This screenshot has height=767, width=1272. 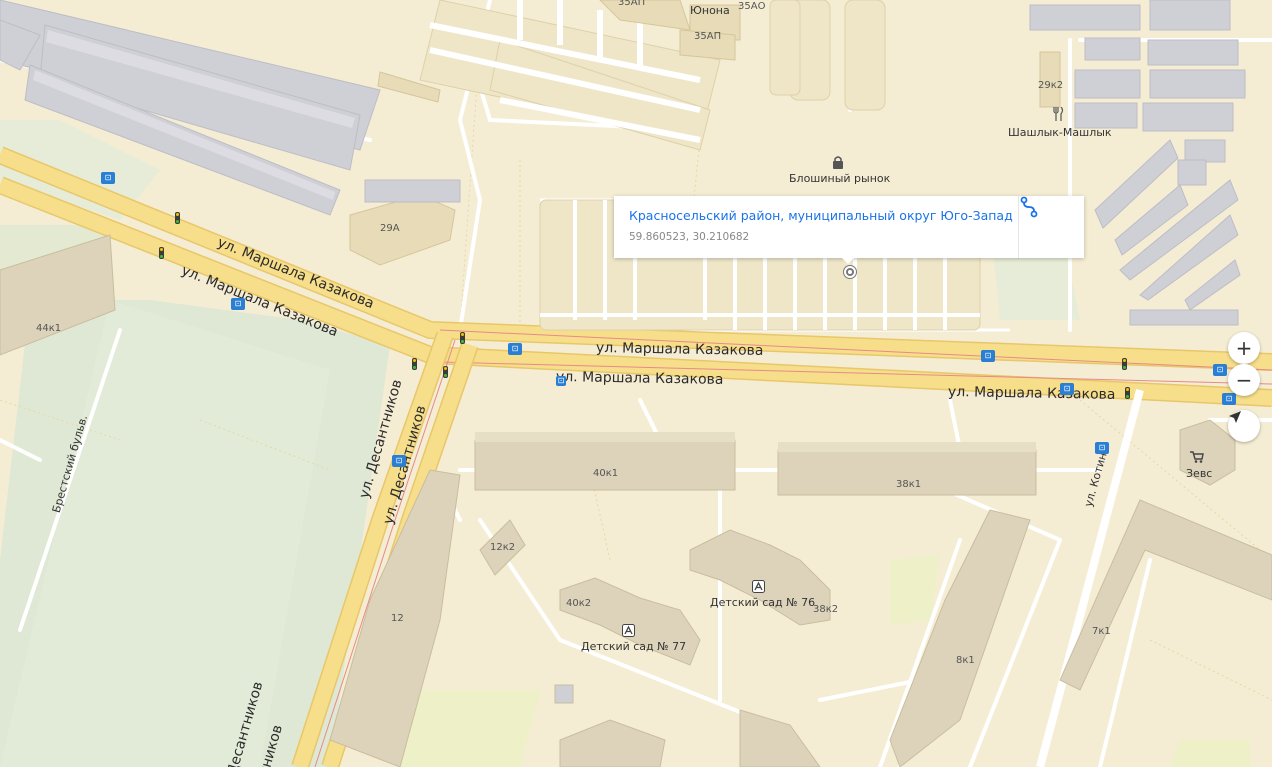 What do you see at coordinates (397, 618) in the screenshot?
I see `building-number: 12` at bounding box center [397, 618].